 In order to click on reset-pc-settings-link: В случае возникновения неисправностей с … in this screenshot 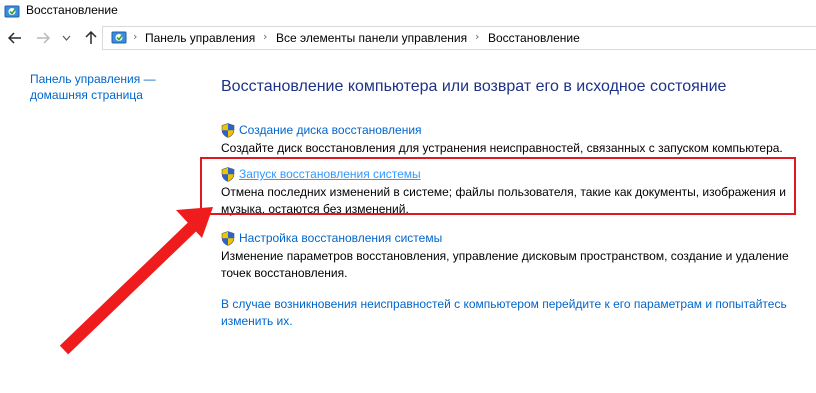, I will do `click(508, 313)`.